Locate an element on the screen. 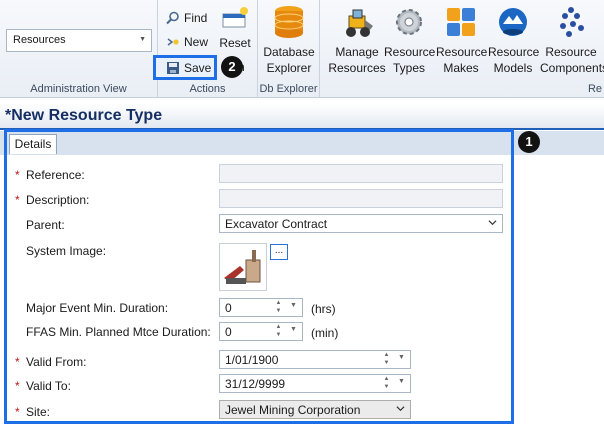  ribbon-group-db-explorer: Database Explorer Db Explorer is located at coordinates (289, 49).